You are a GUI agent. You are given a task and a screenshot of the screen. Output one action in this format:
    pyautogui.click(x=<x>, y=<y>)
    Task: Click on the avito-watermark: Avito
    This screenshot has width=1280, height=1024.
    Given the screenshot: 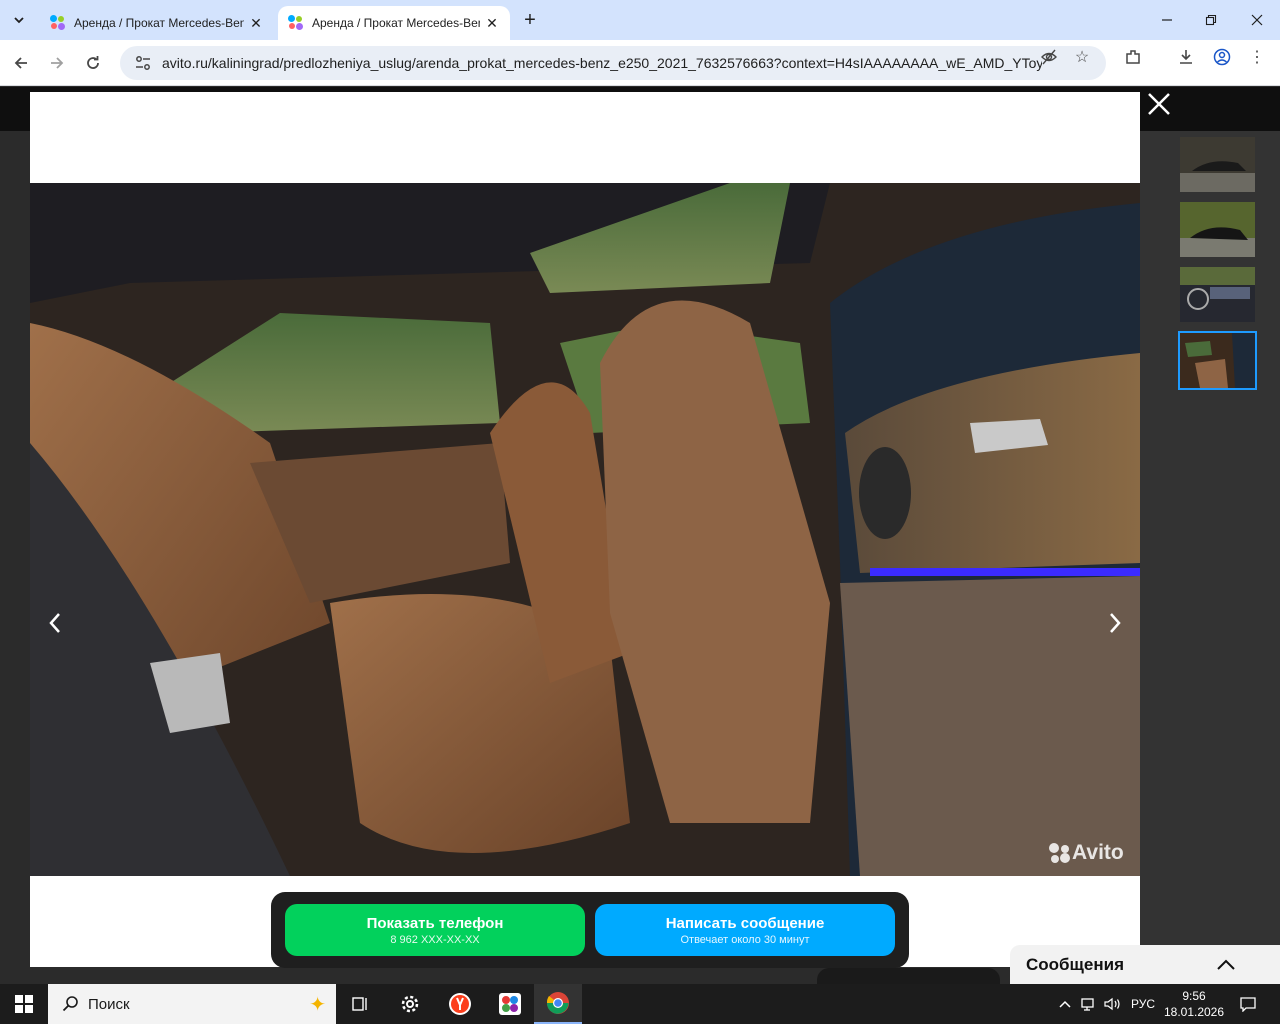 What is the action you would take?
    pyautogui.click(x=1086, y=853)
    